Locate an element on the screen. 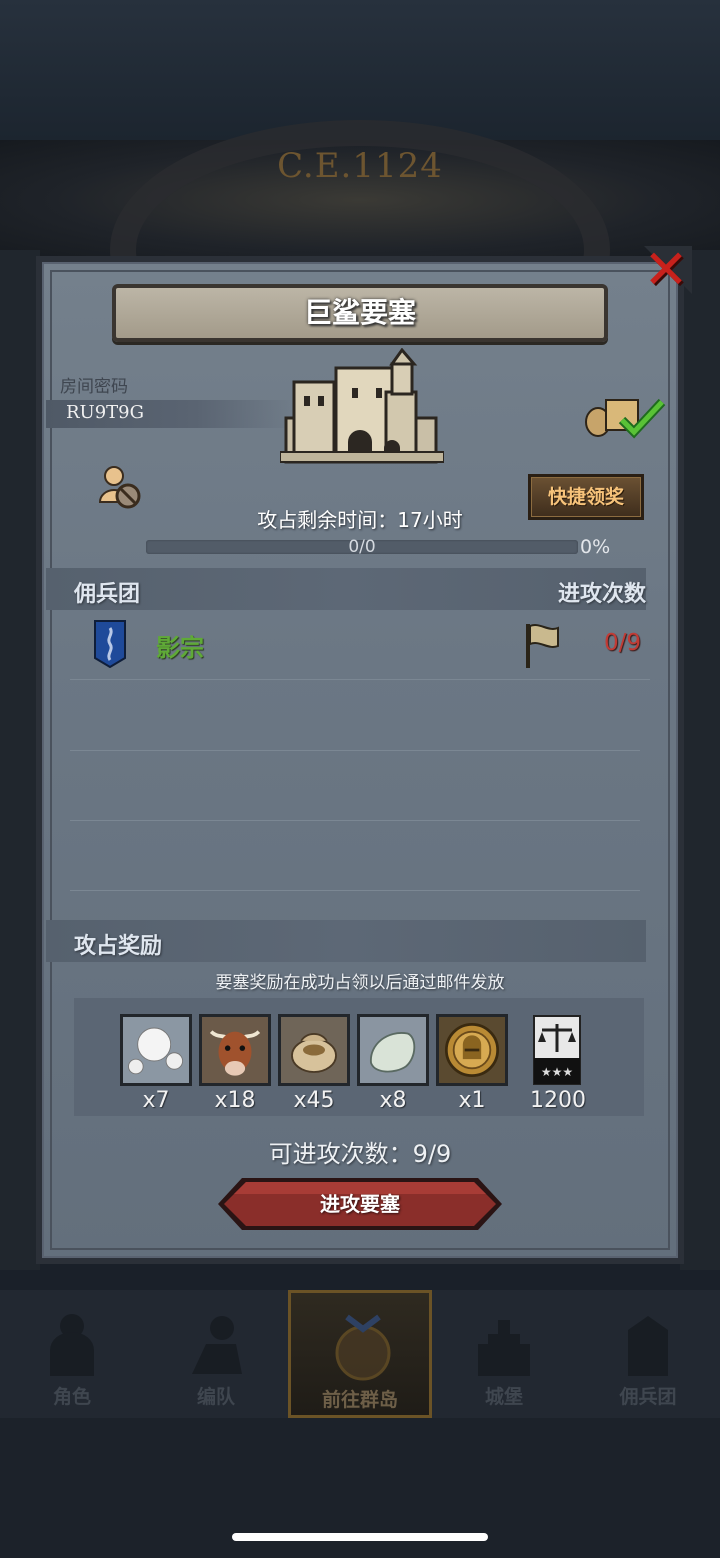 The image size is (720, 1558). reward-count: x45 is located at coordinates (314, 1100).